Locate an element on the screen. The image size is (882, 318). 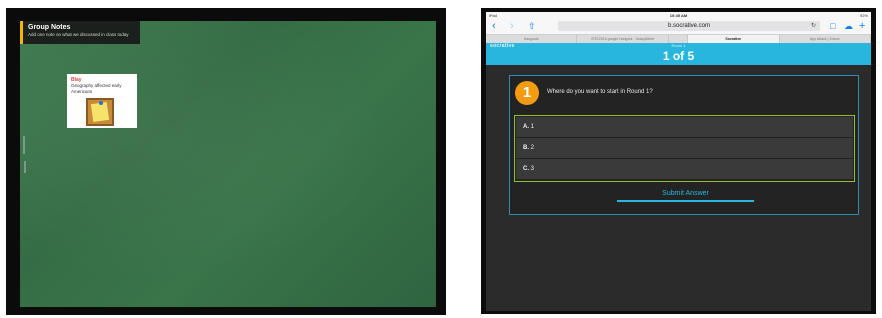
reload-icon: ↻ is located at coordinates (813, 26).